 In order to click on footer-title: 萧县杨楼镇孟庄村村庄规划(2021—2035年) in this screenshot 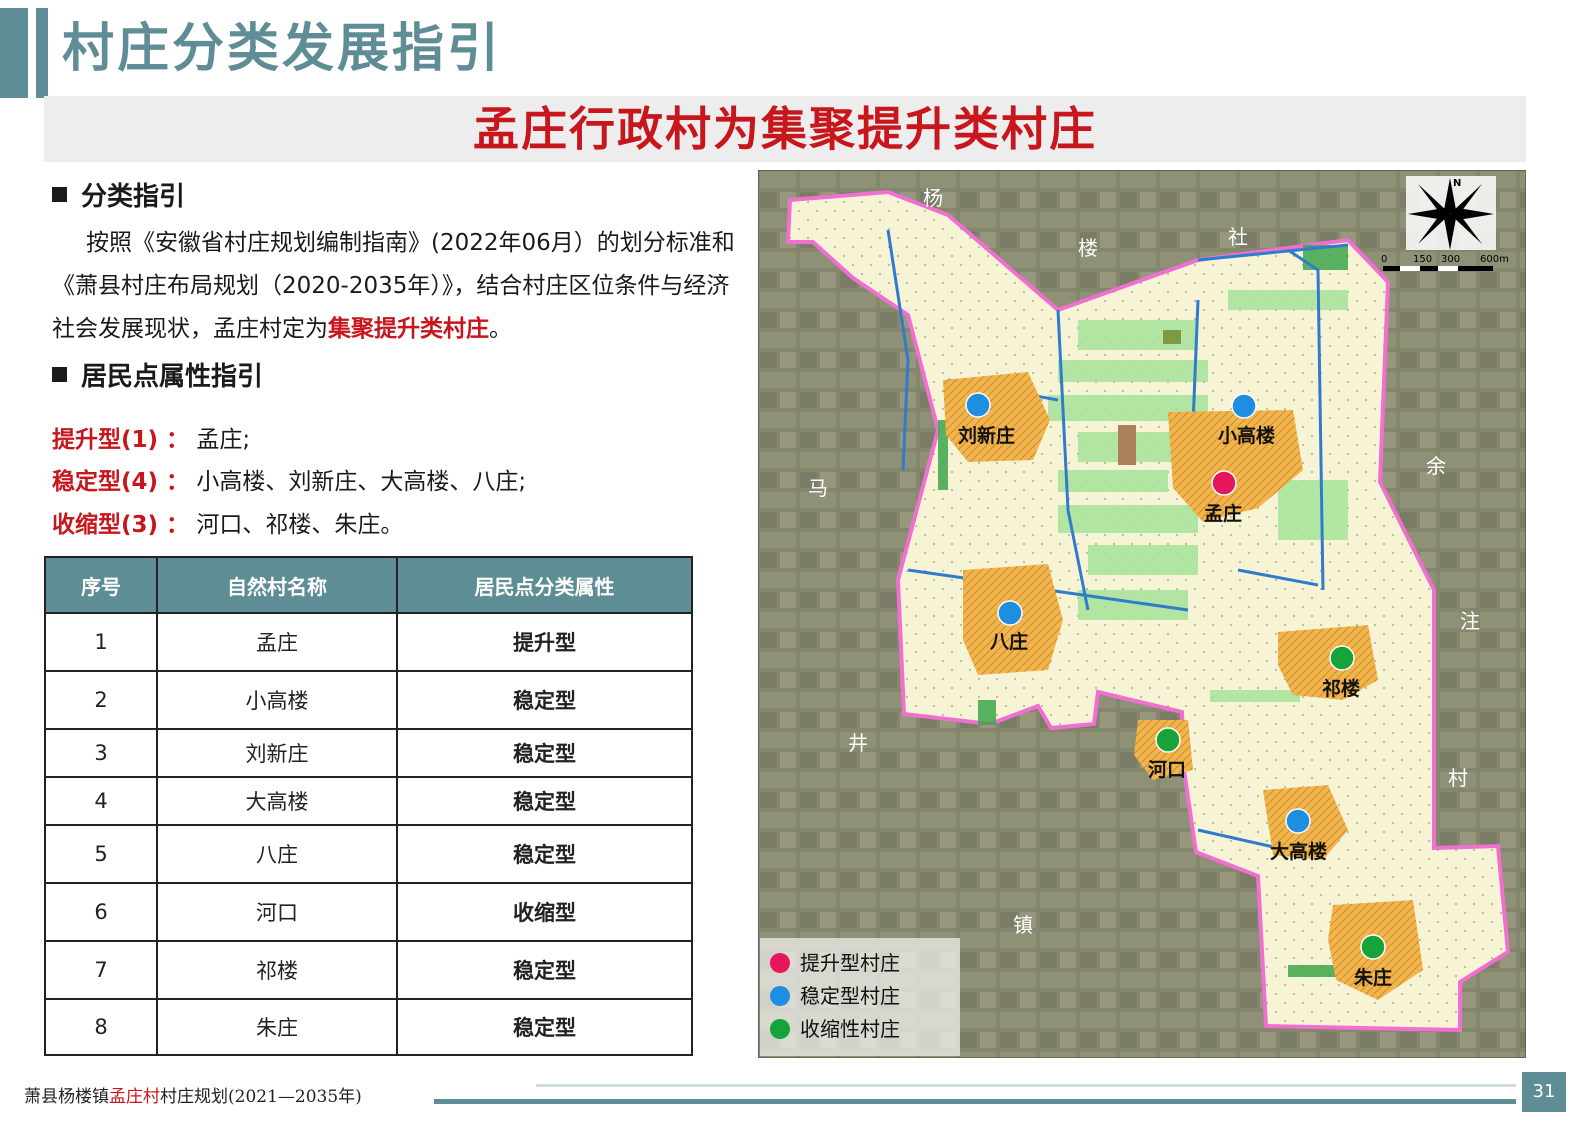, I will do `click(193, 1094)`.